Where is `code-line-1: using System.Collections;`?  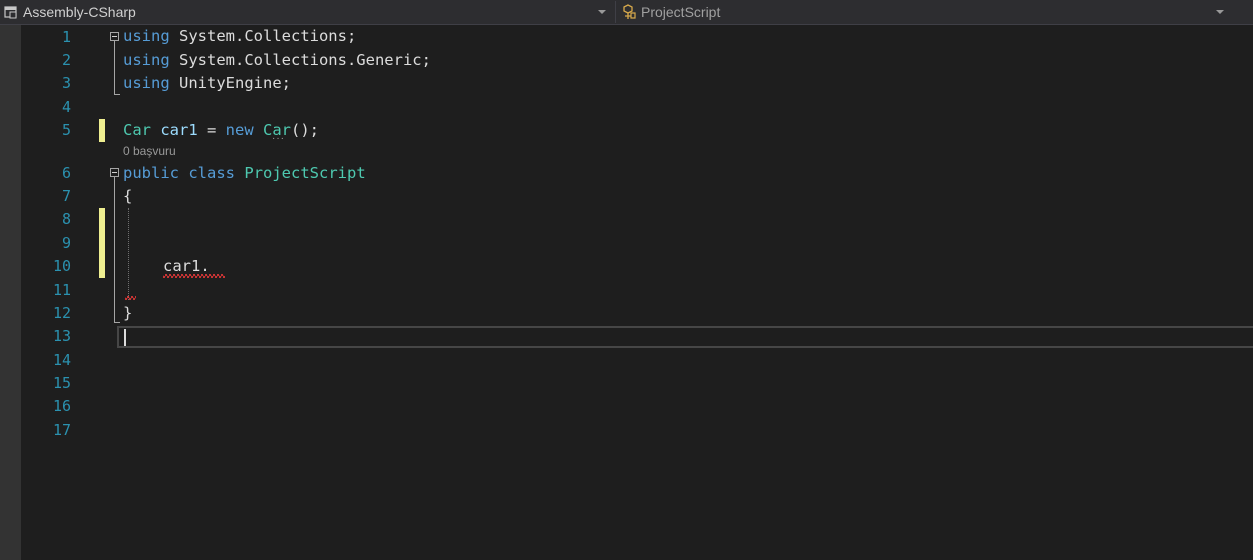 code-line-1: using System.Collections; is located at coordinates (239, 36).